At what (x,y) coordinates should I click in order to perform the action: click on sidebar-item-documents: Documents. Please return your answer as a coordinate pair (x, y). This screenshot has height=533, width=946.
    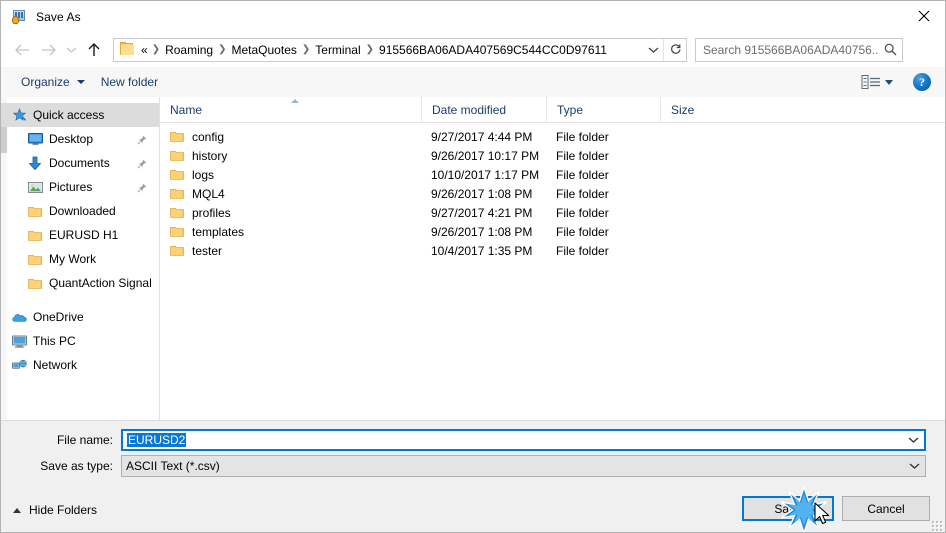
    Looking at the image, I should click on (80, 163).